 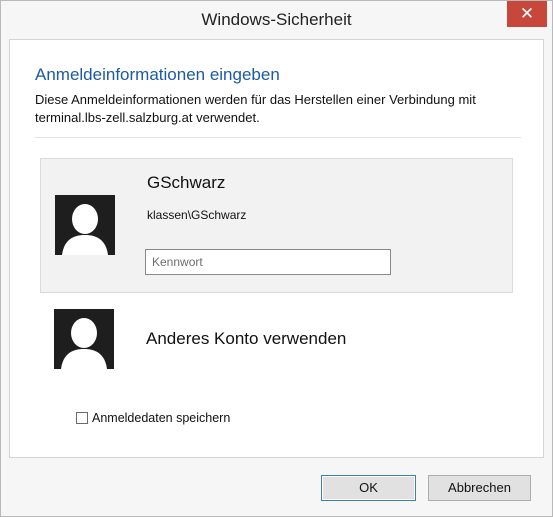 I want to click on account-domain-user: klassen\GSchwarz, so click(x=197, y=215).